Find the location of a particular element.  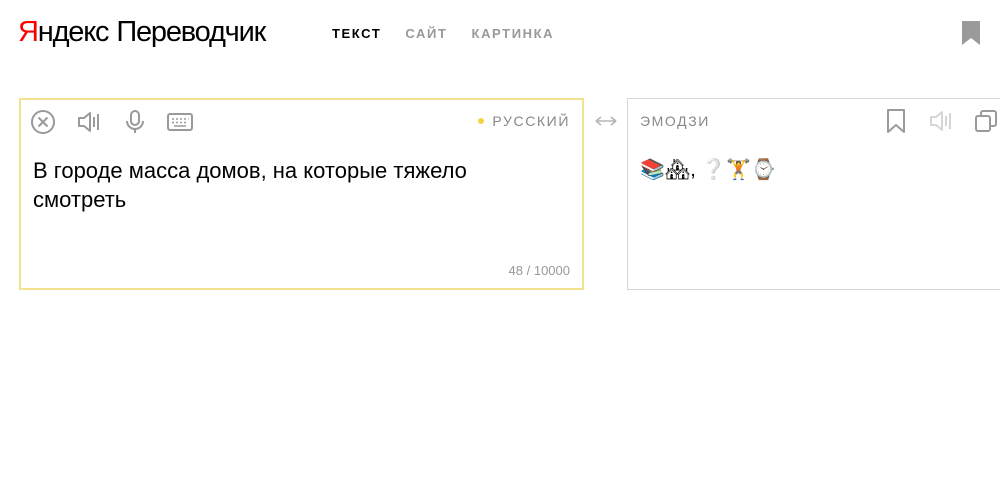

tabs: ТЕКСТ САЙТ КАРТИНКА is located at coordinates (443, 34).